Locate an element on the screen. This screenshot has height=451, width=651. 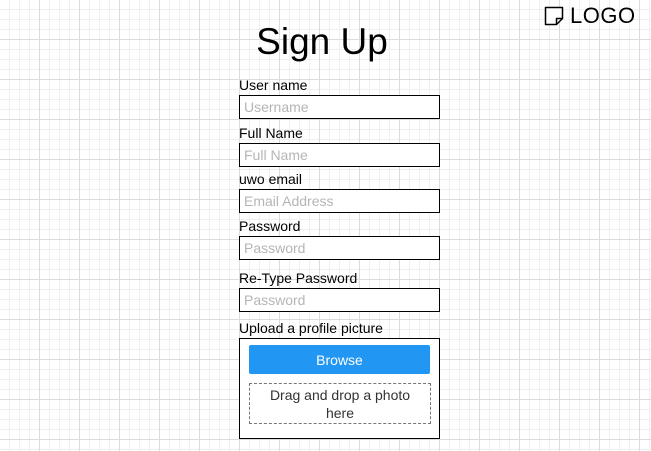
drop-zone: Drag and drop a photo here is located at coordinates (340, 403).